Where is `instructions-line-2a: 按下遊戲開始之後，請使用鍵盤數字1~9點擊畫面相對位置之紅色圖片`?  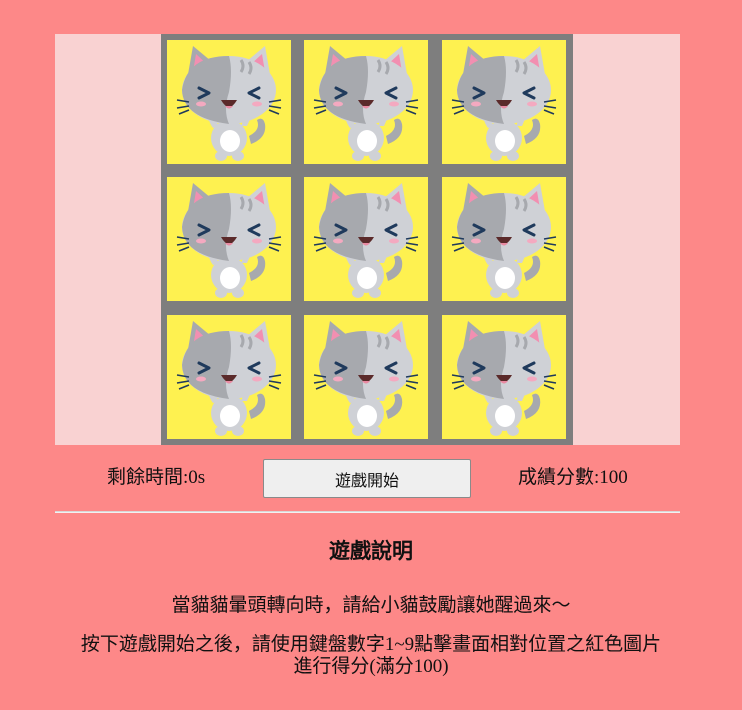
instructions-line-2a: 按下遊戲開始之後，請使用鍵盤數字1~9點擊畫面相對位置之紅色圖片 is located at coordinates (371, 644).